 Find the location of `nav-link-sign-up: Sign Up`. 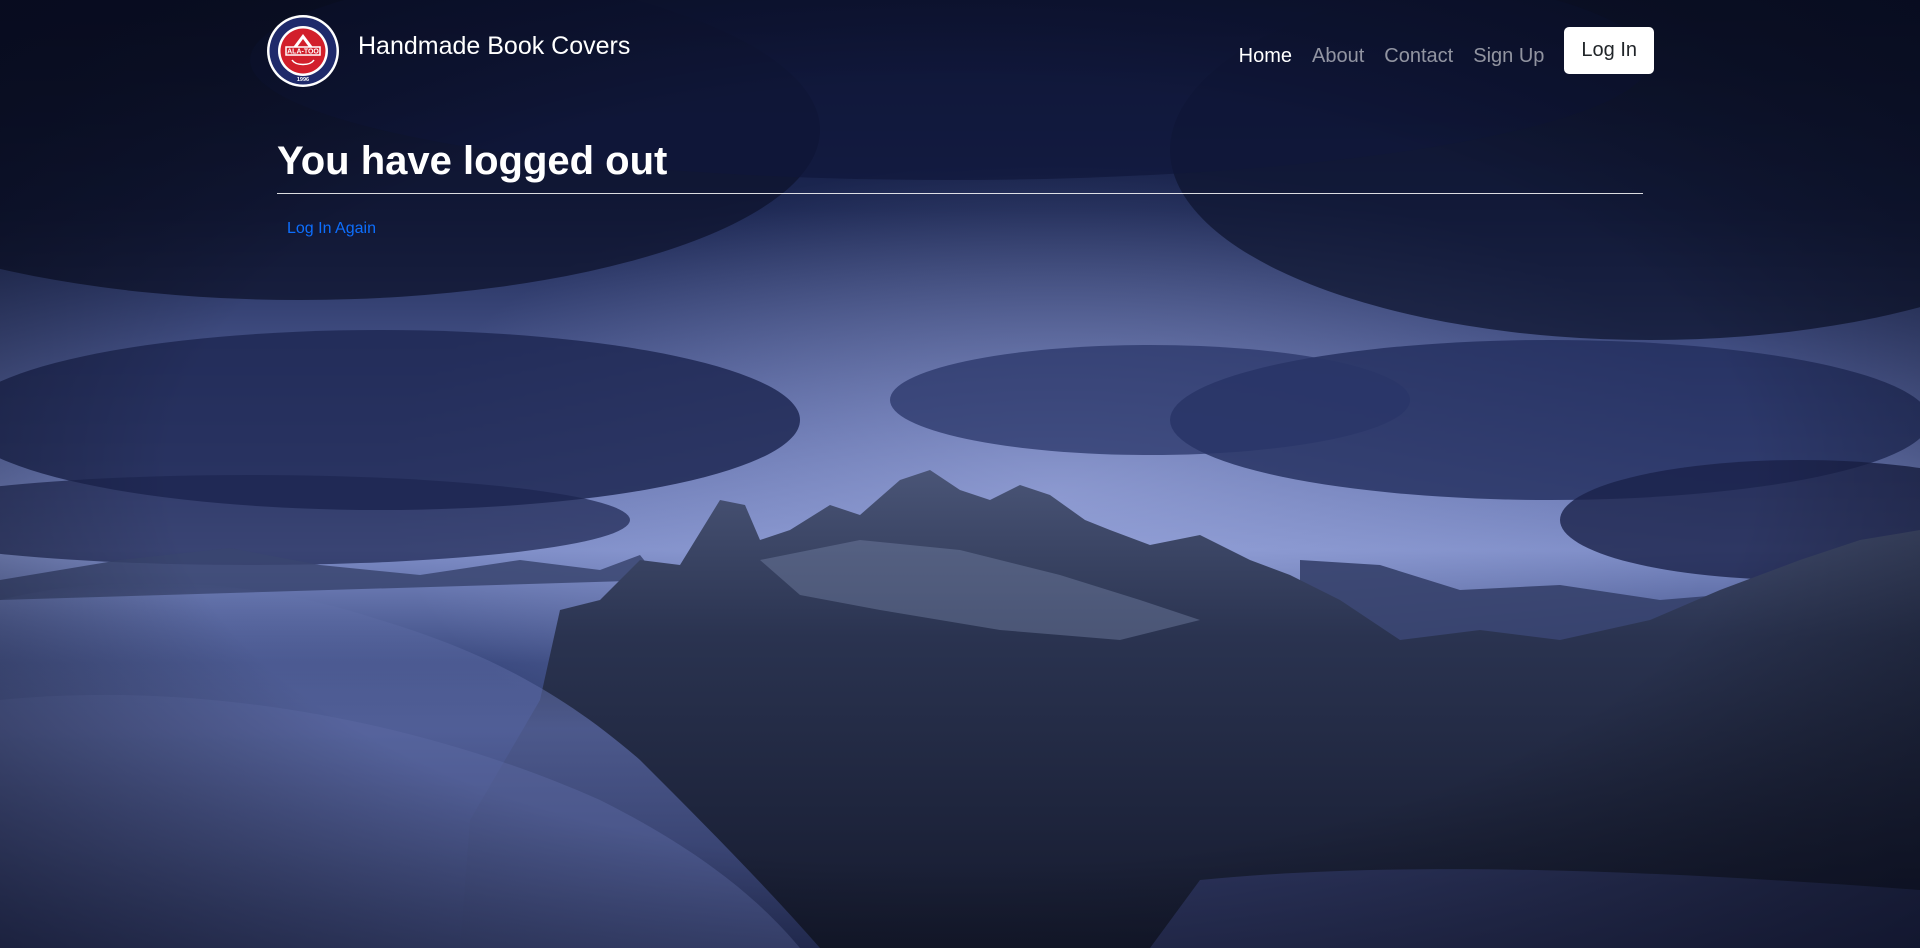

nav-link-sign-up: Sign Up is located at coordinates (1508, 56).